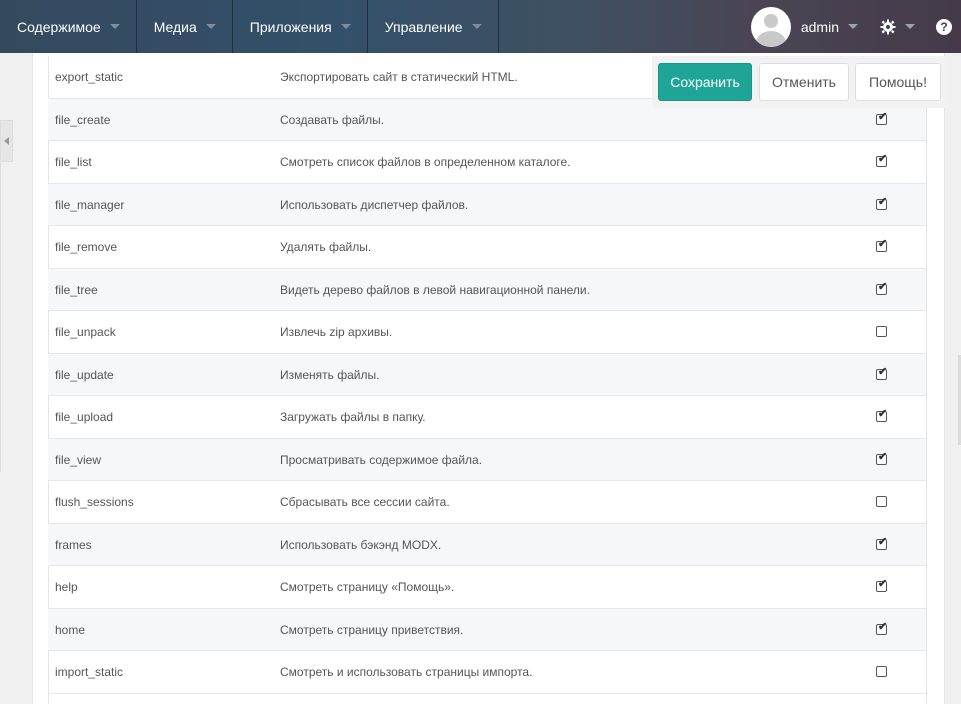 The width and height of the screenshot is (961, 704). I want to click on table-row: file_upload Загружать файлы в папку. ✔, so click(487, 417).